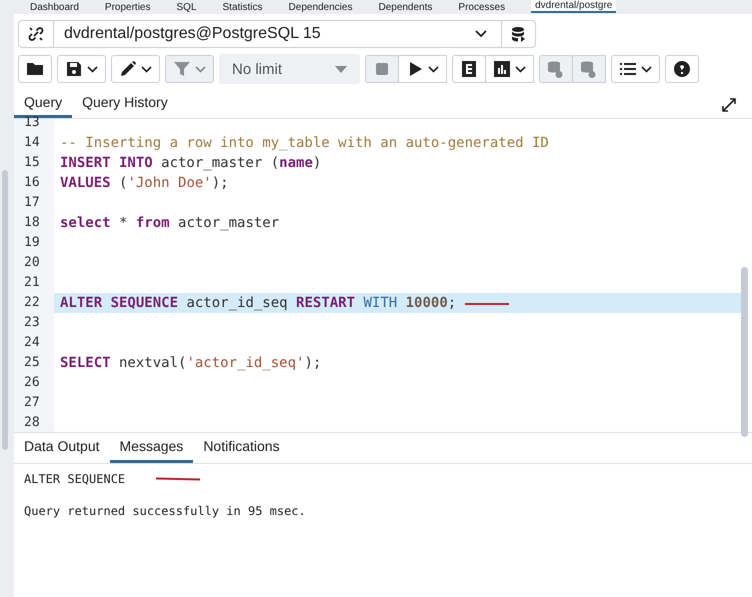 The width and height of the screenshot is (752, 597). Describe the element at coordinates (75, 479) in the screenshot. I see `message-text: ALTER SEQUENCE` at that location.